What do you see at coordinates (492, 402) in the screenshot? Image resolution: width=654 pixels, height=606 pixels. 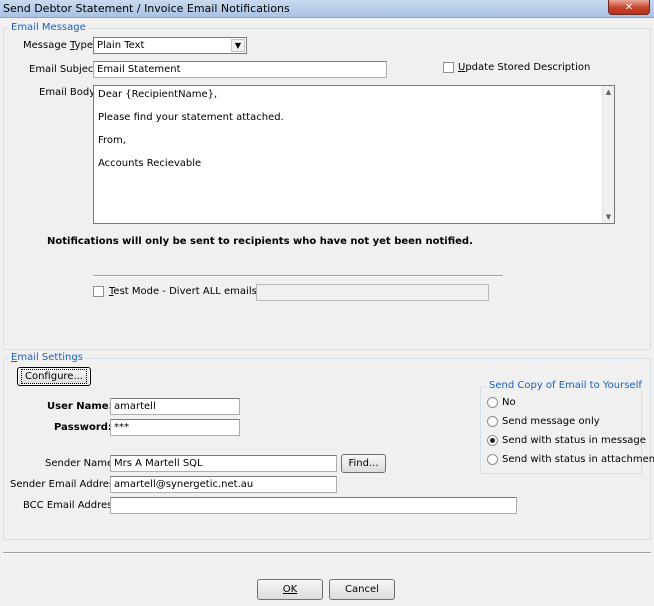 I see `send-copy-radio-no` at bounding box center [492, 402].